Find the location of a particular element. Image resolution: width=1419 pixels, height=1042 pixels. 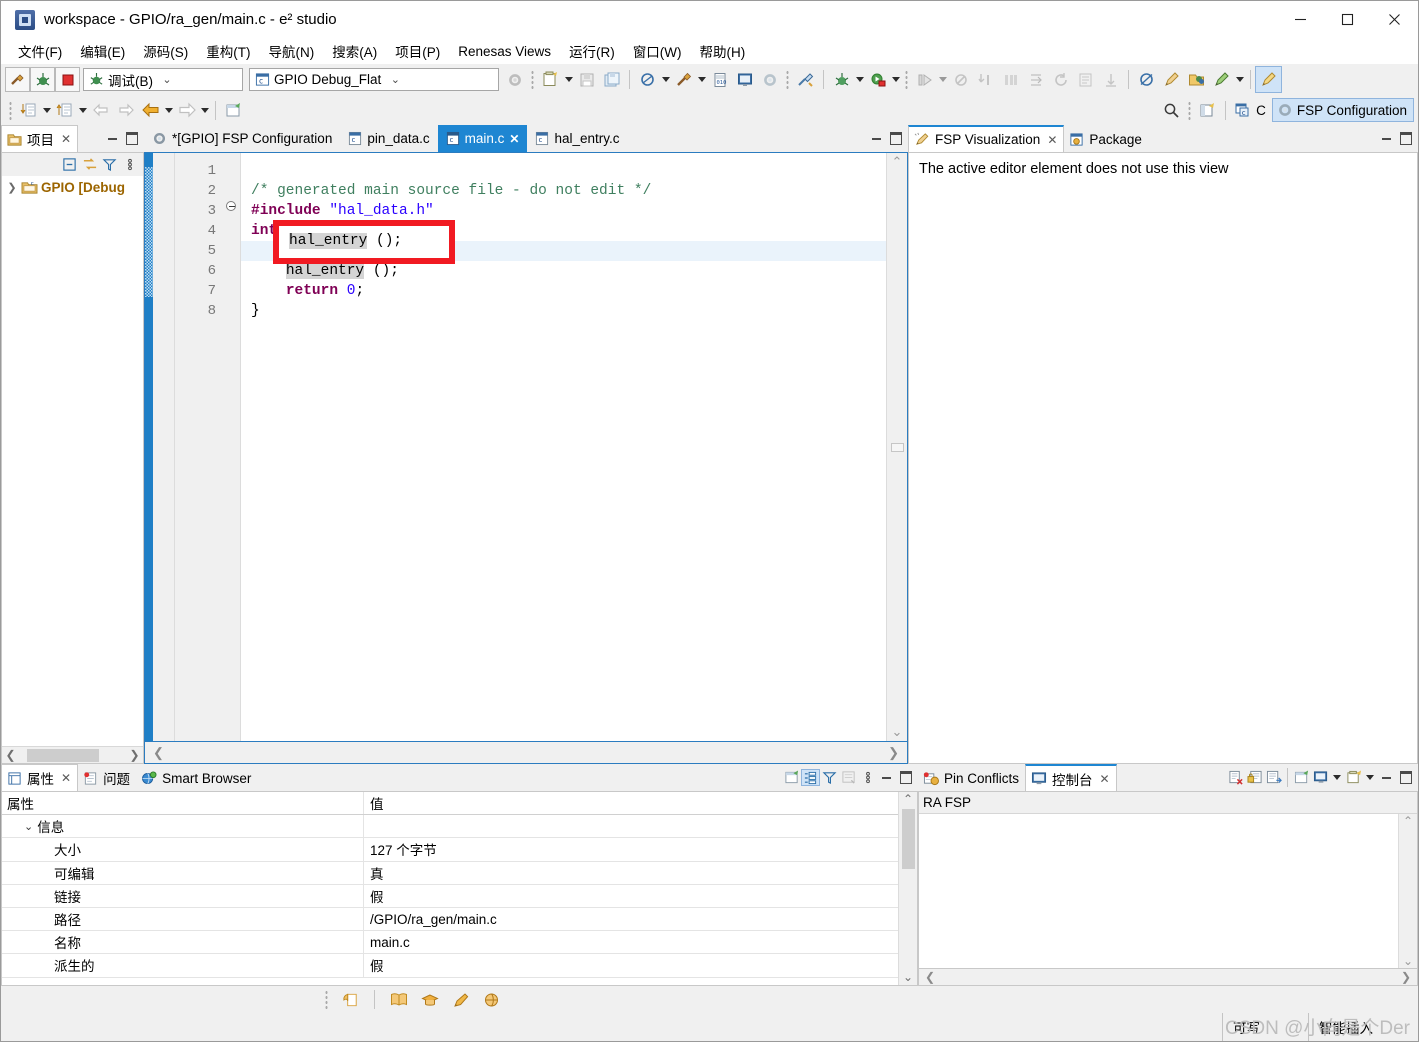

link-with-editor-icon is located at coordinates (89, 164).